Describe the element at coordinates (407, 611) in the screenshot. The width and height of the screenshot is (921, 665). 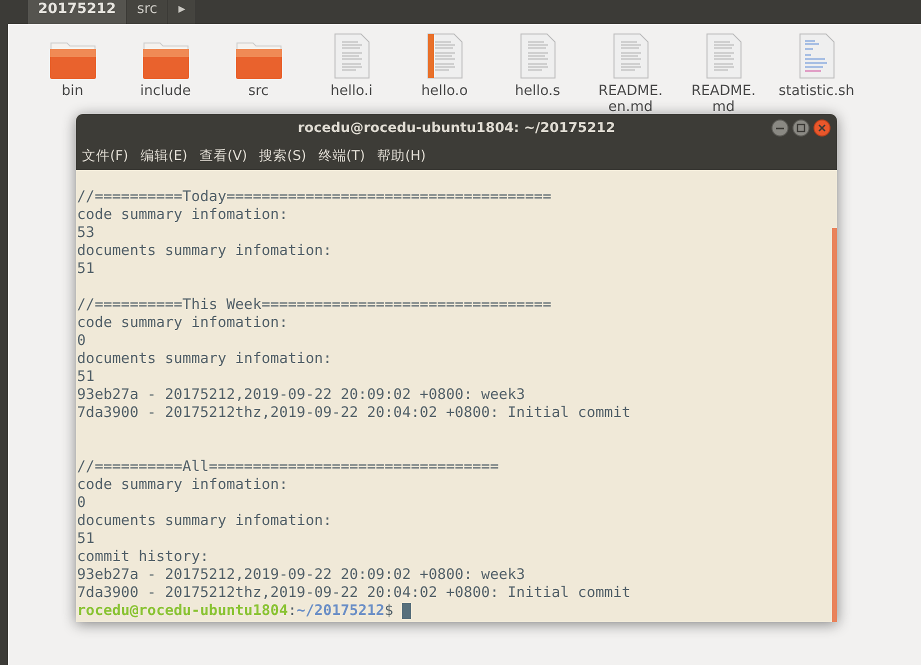
I see `text-cursor` at that location.